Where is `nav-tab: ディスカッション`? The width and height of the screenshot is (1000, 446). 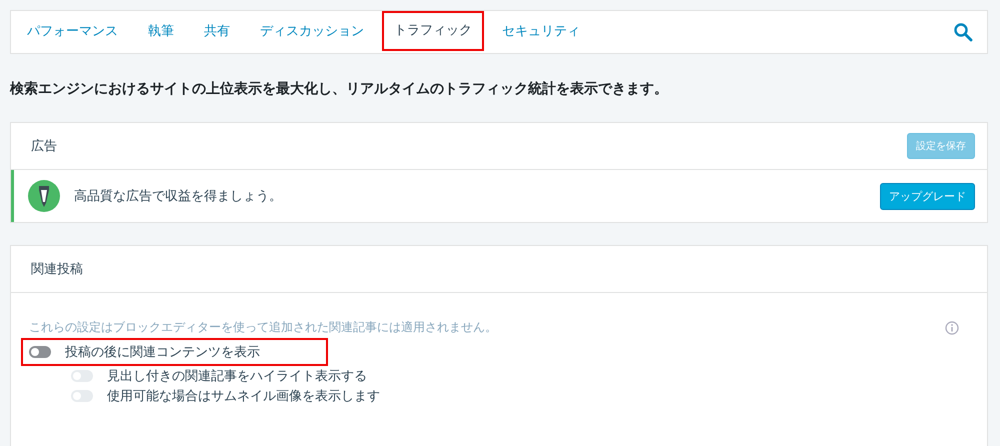 nav-tab: ディスカッション is located at coordinates (312, 32).